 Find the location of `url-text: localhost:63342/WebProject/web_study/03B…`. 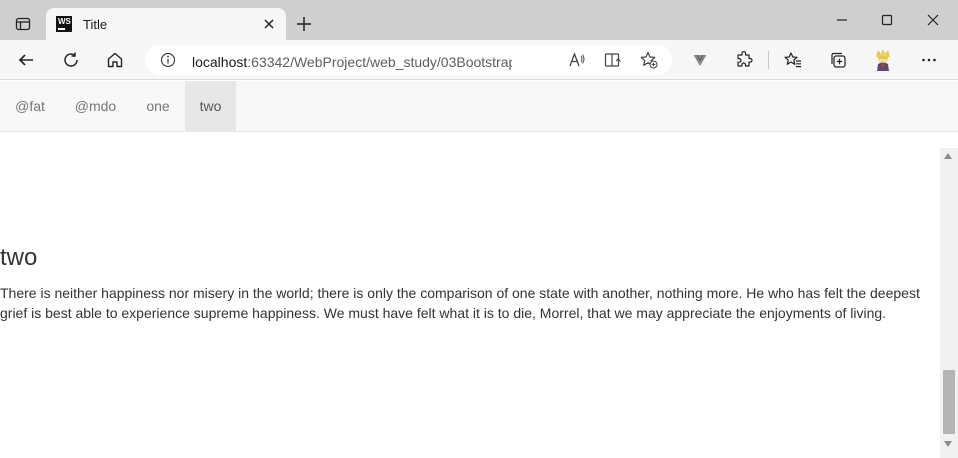

url-text: localhost:63342/WebProject/web_study/03B… is located at coordinates (352, 62).